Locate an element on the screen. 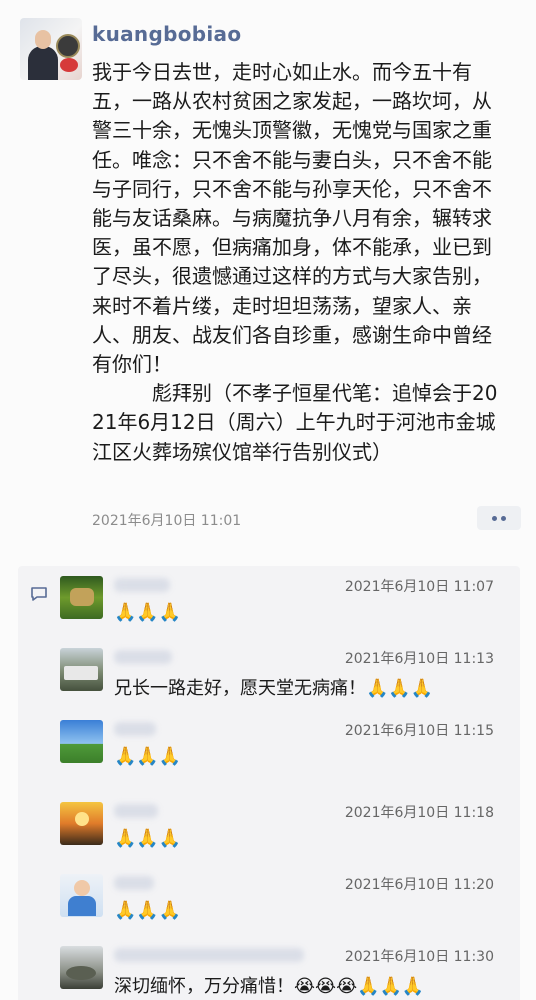  comment-text: 深切缅怀，万分痛惜！😭😭😭🙏🙏🙏 is located at coordinates (269, 986).